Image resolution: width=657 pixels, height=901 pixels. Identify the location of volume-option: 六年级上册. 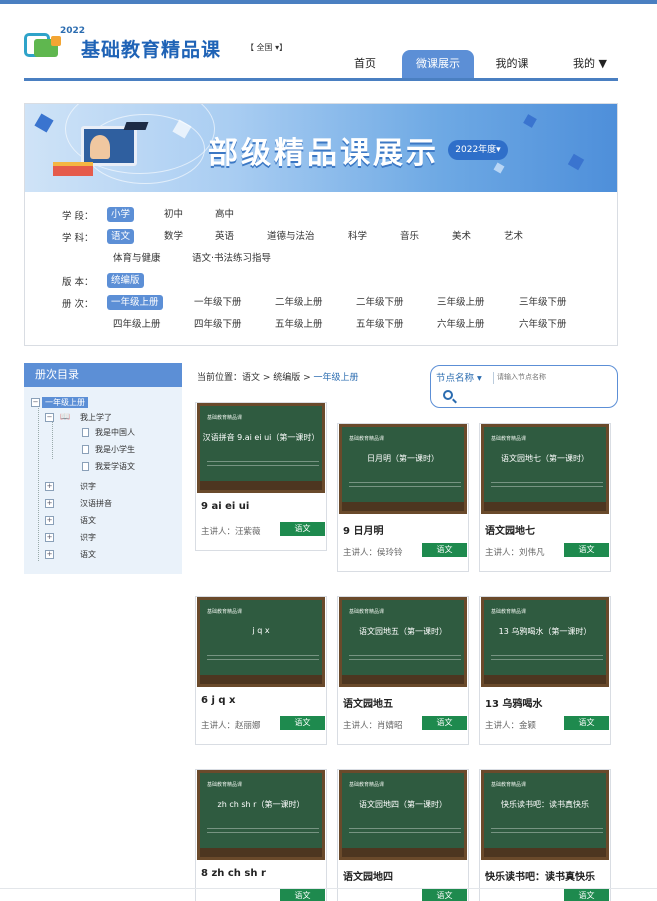
(461, 324).